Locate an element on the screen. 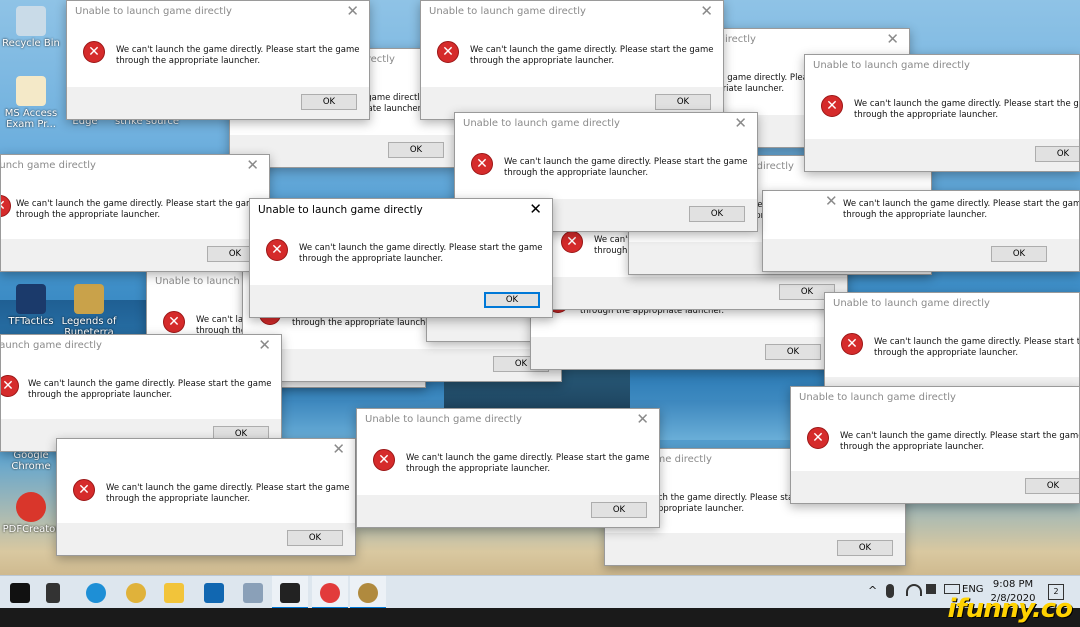 The height and width of the screenshot is (627, 1080). desktop-icon-tftactics: TFTactics is located at coordinates (31, 305).